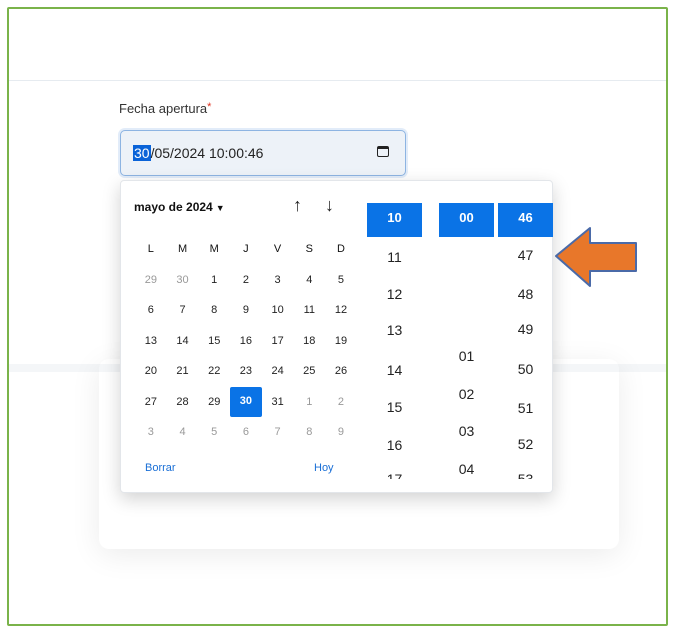  Describe the element at coordinates (525, 369) in the screenshot. I see `second-option: 50` at that location.